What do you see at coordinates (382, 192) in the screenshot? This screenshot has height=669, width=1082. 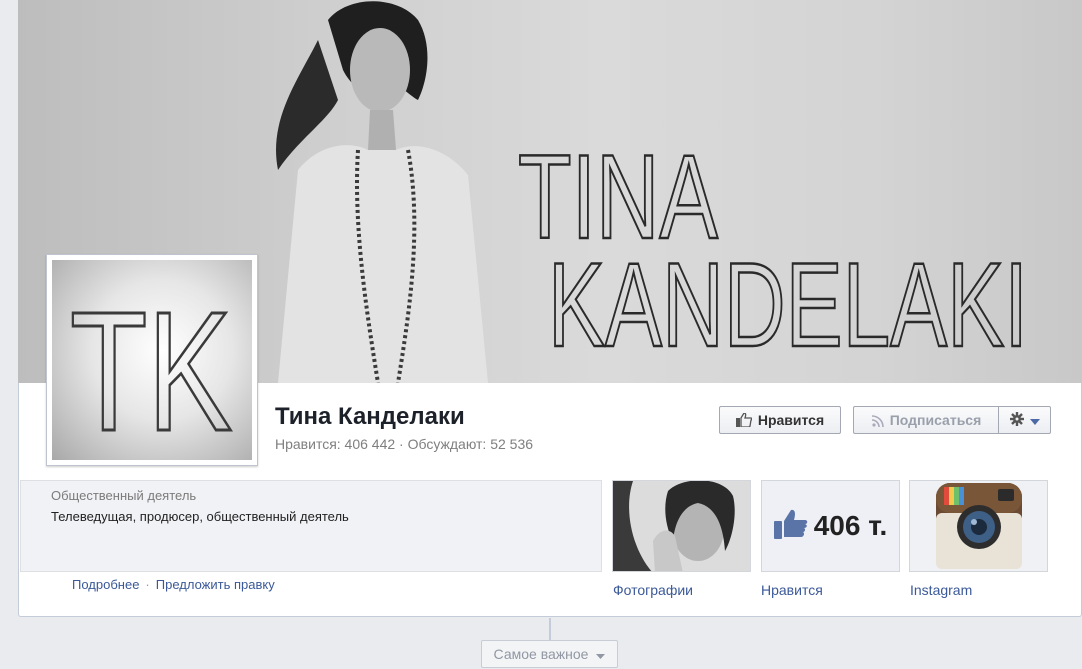 I see `cover-portrait` at bounding box center [382, 192].